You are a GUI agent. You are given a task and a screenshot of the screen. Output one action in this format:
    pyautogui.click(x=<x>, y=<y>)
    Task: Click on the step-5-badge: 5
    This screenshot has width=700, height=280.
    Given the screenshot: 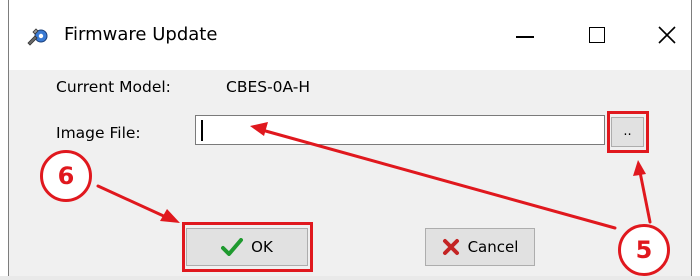 What is the action you would take?
    pyautogui.click(x=644, y=250)
    